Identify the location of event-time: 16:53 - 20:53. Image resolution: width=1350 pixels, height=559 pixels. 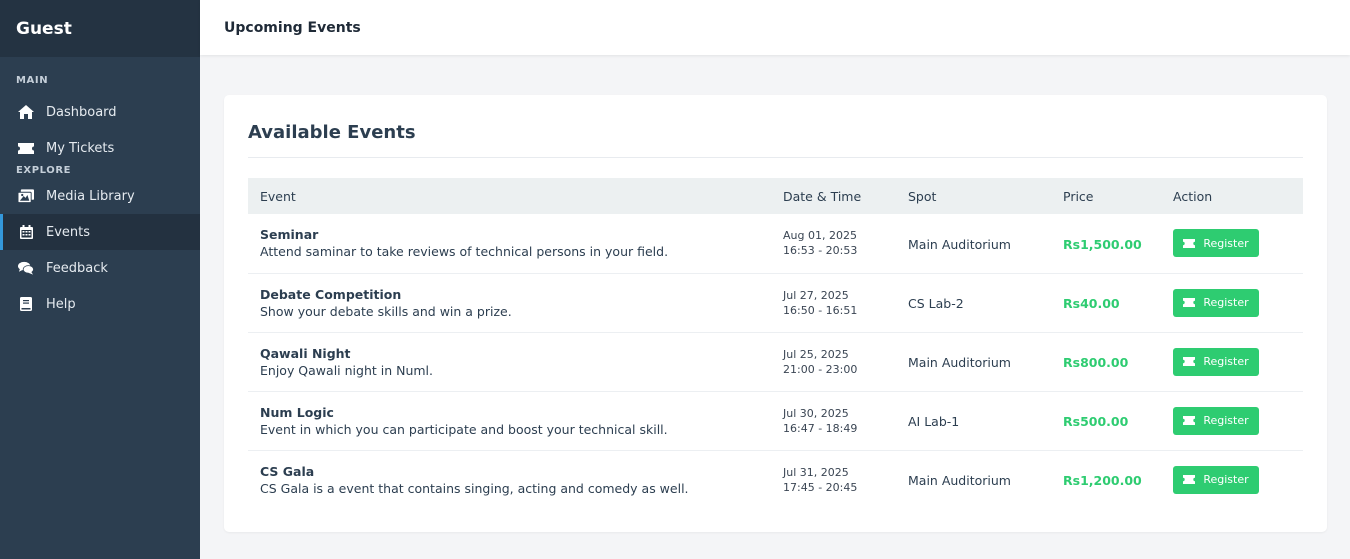
(820, 251).